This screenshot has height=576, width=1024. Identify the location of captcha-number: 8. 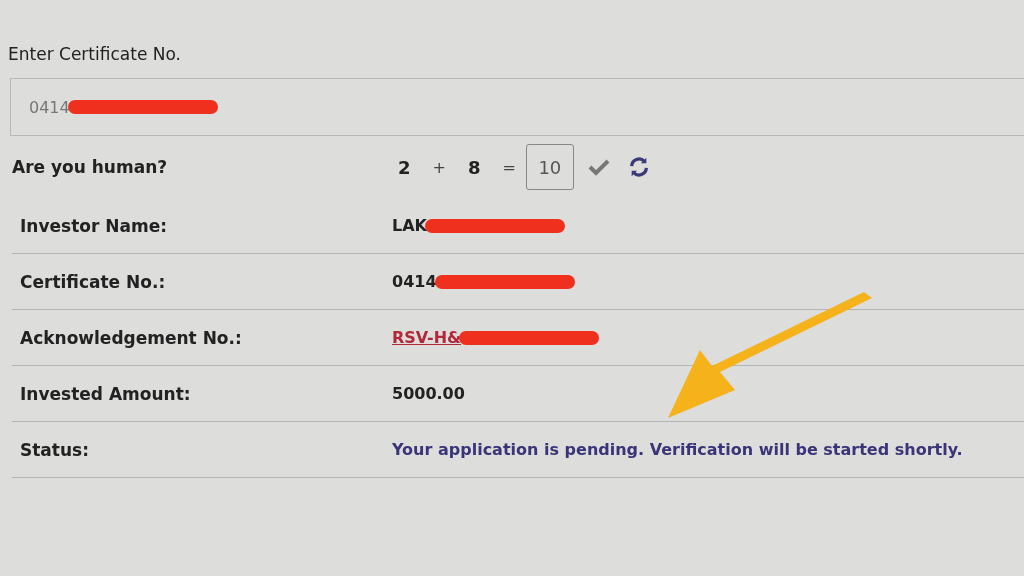
(474, 167).